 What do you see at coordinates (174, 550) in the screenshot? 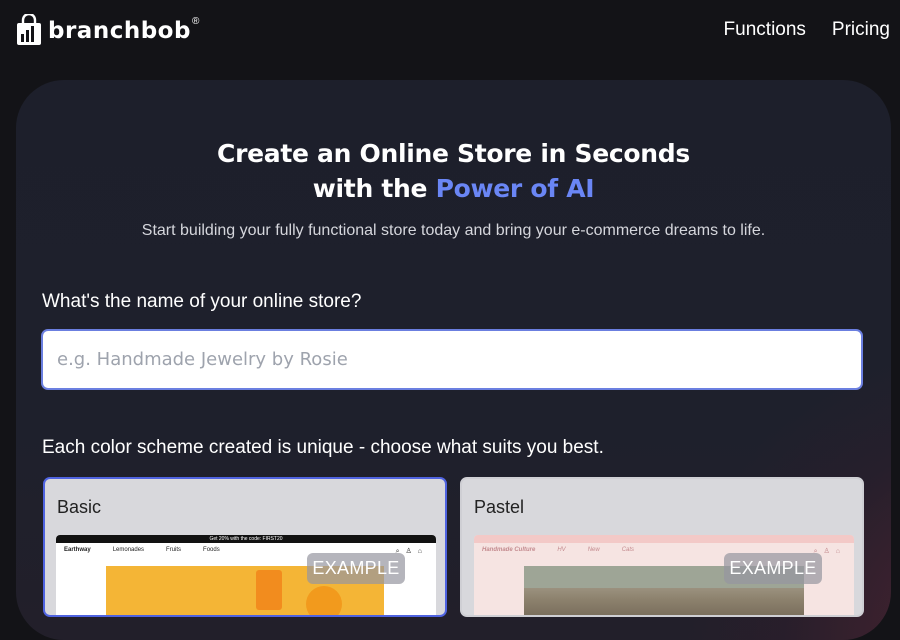
I see `preview-nav-item: Fruits` at bounding box center [174, 550].